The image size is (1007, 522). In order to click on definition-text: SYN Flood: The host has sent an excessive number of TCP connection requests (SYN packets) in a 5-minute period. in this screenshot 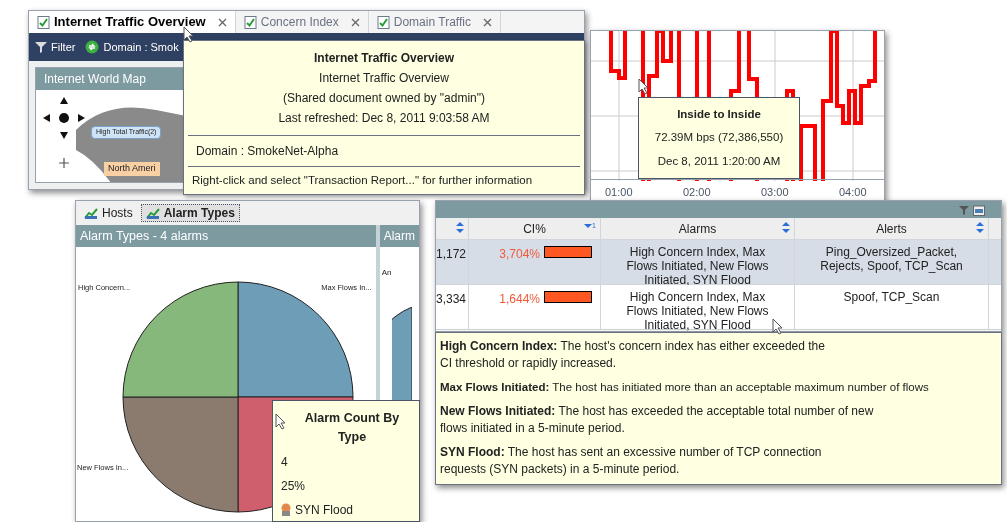, I will do `click(631, 461)`.